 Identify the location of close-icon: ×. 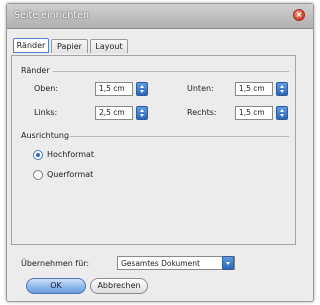
(299, 15).